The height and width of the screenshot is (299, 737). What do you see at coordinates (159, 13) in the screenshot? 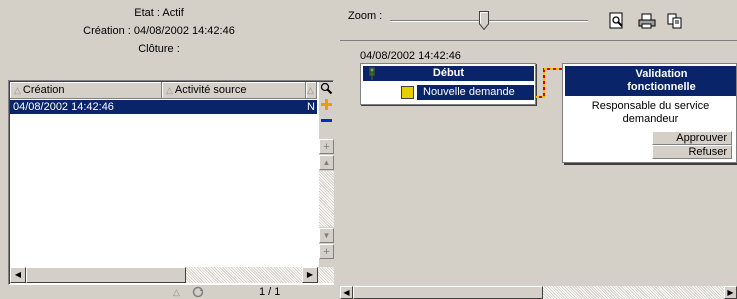
I see `status-label: Etat : Actif` at bounding box center [159, 13].